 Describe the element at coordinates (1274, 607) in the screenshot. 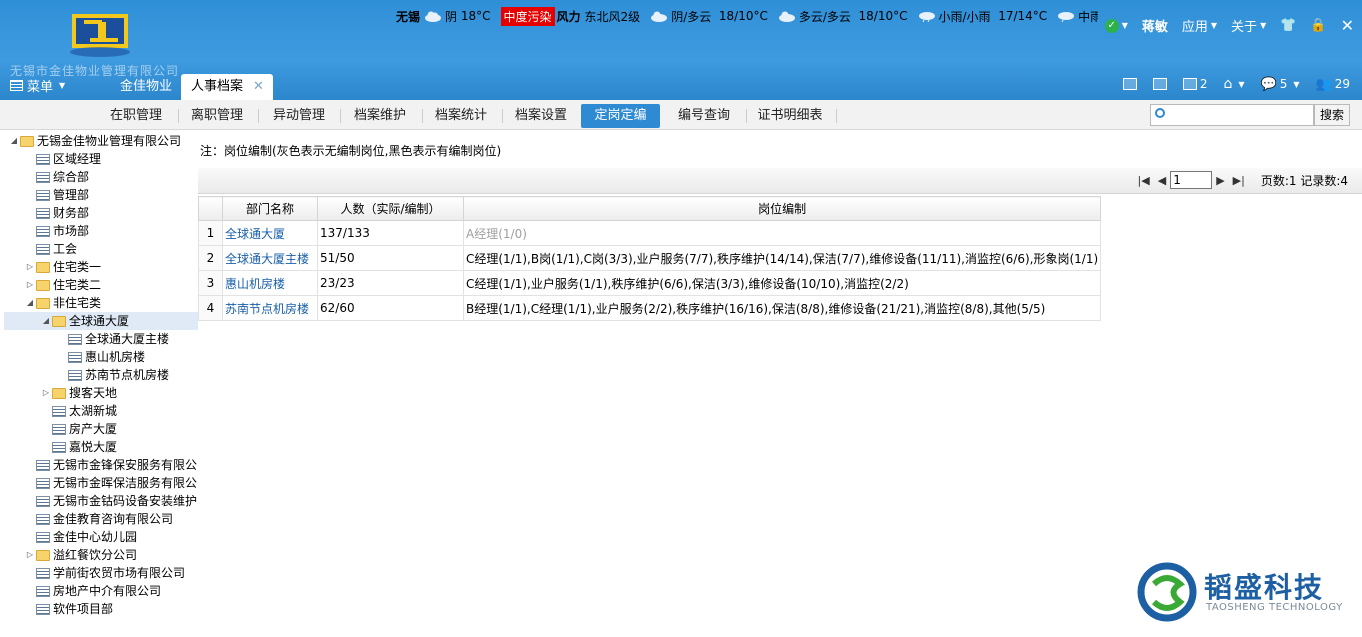

I see `brand-subtitle: TAOSHENG TECHNOLOGY` at that location.